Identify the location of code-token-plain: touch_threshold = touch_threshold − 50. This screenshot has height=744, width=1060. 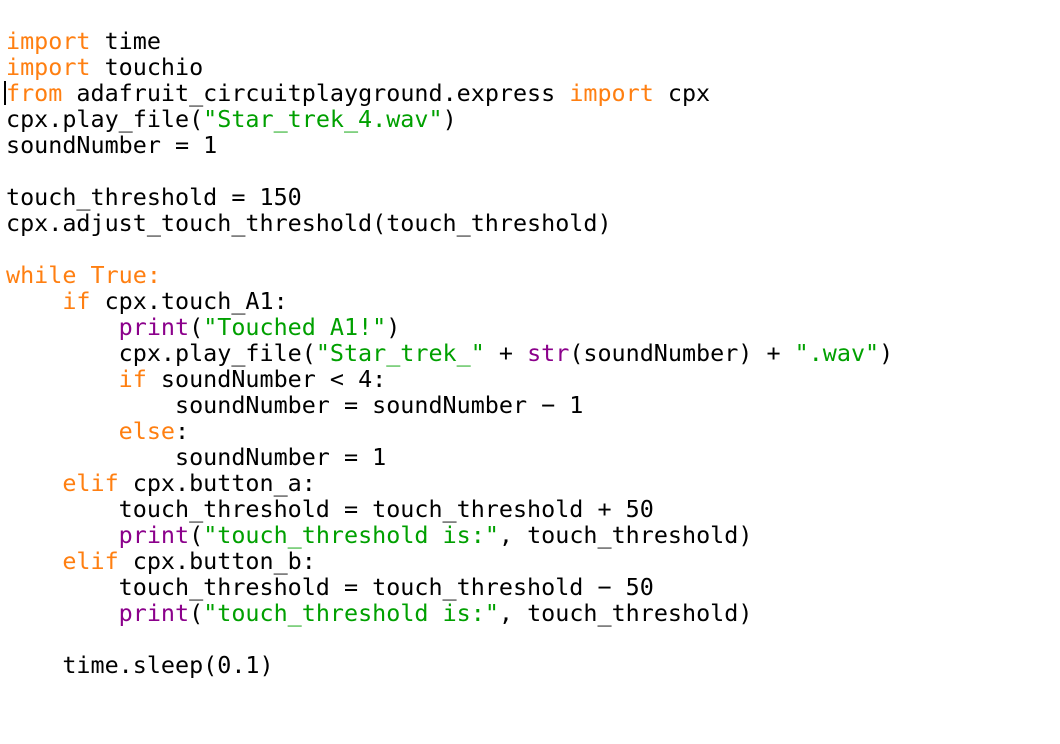
(330, 587).